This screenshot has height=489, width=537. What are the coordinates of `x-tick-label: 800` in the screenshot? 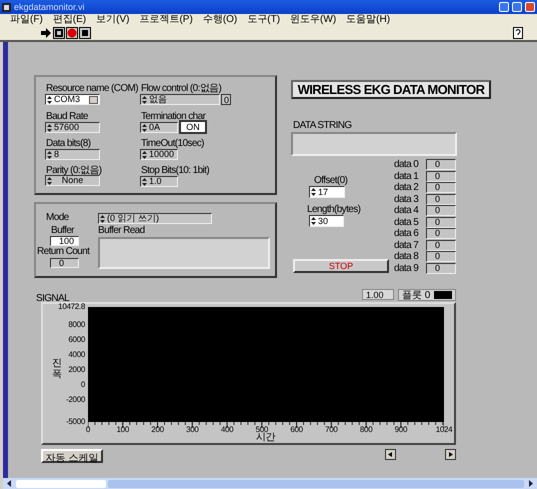 It's located at (366, 430).